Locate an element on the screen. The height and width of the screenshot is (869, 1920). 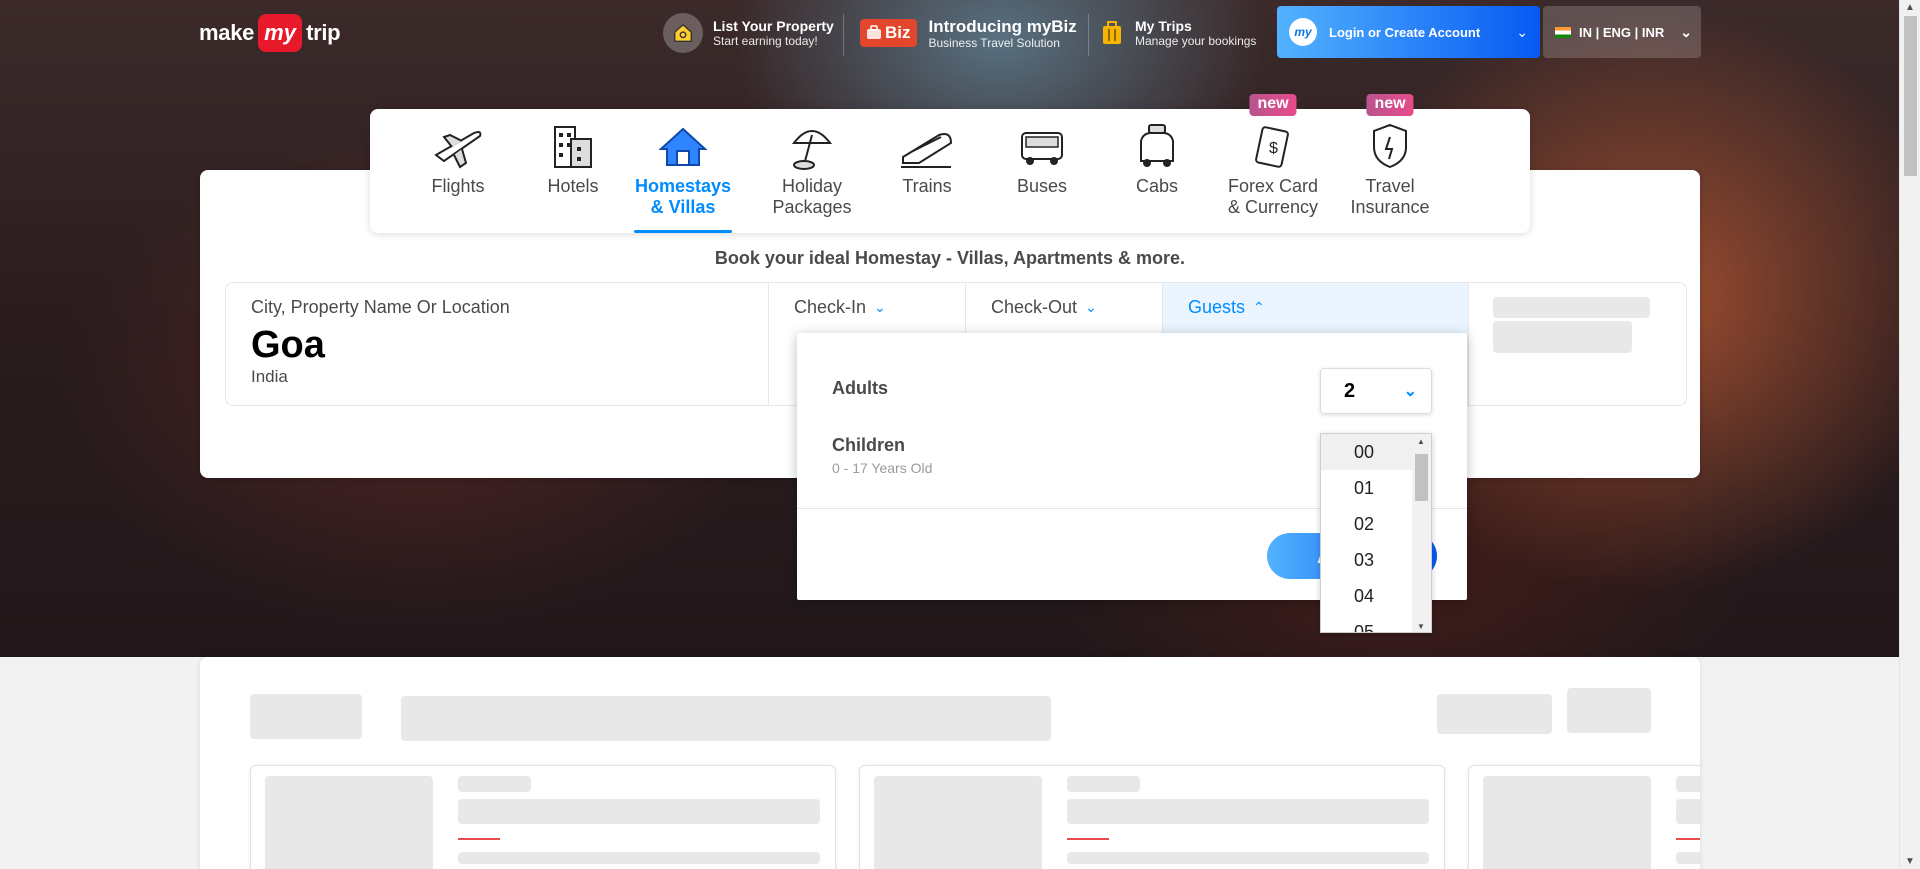
tab-trains: Trains is located at coordinates (927, 171).